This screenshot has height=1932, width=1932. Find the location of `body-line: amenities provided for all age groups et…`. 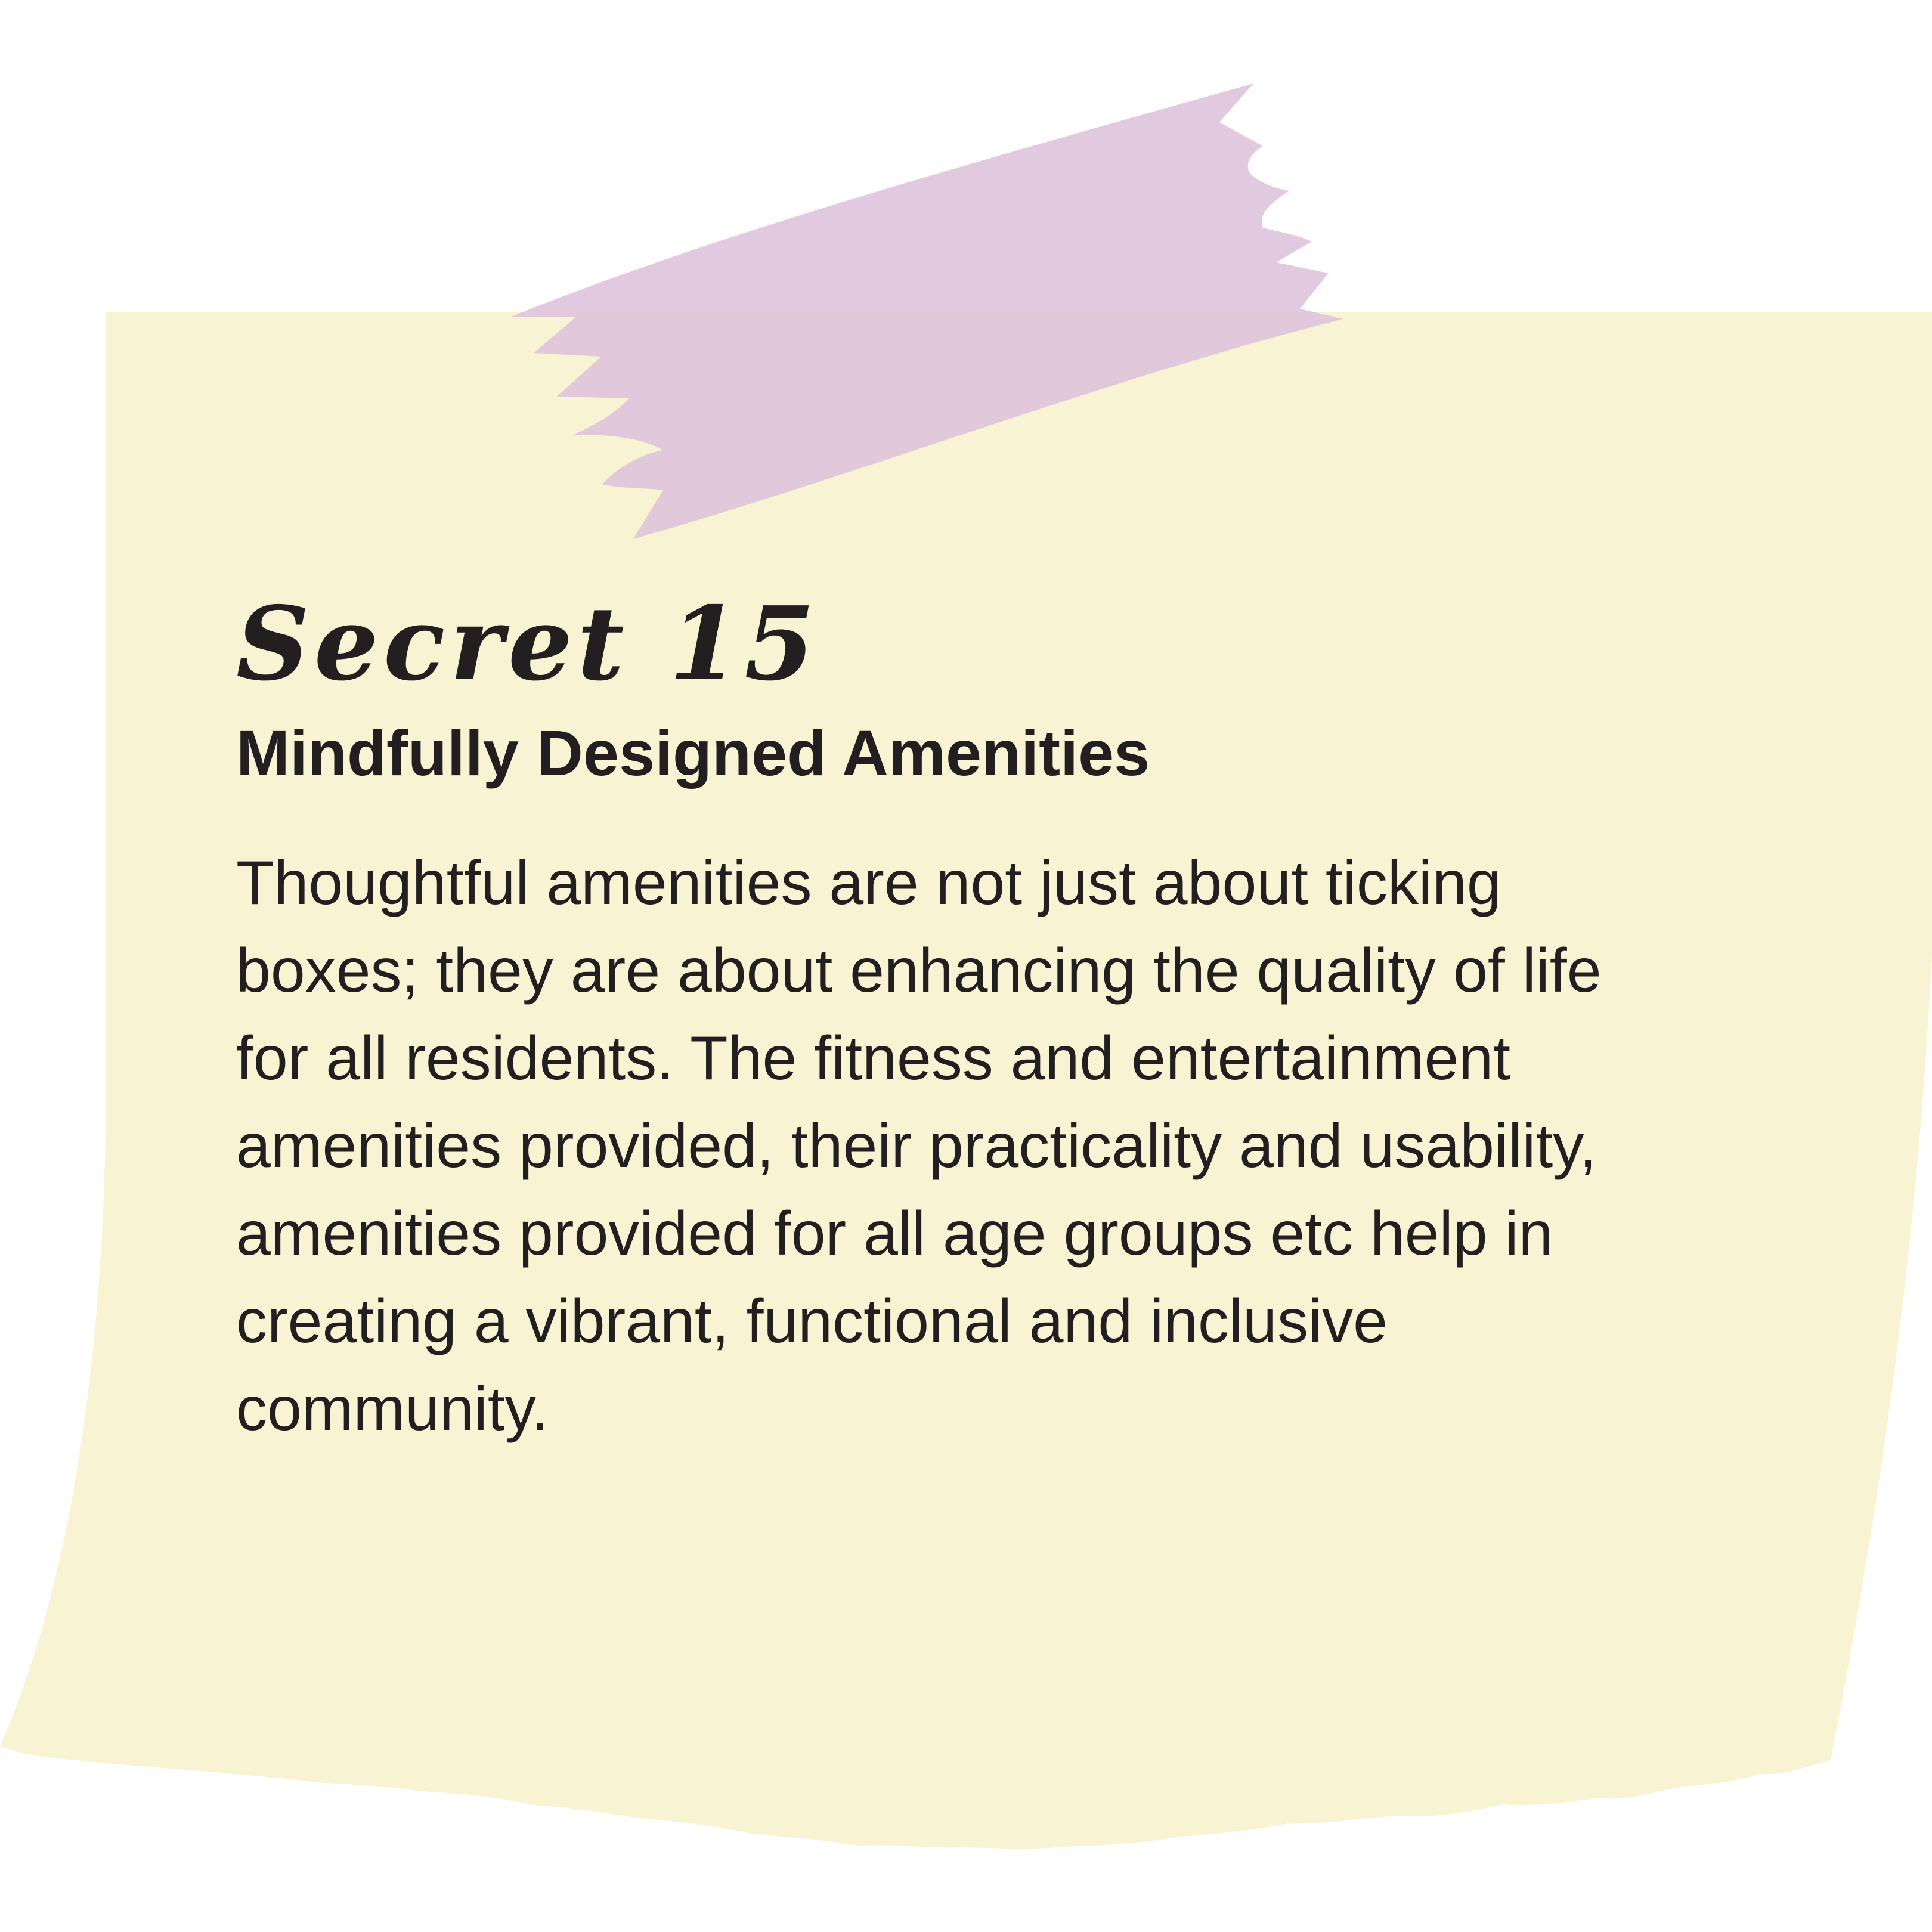

body-line: amenities provided for all age groups et… is located at coordinates (895, 1233).